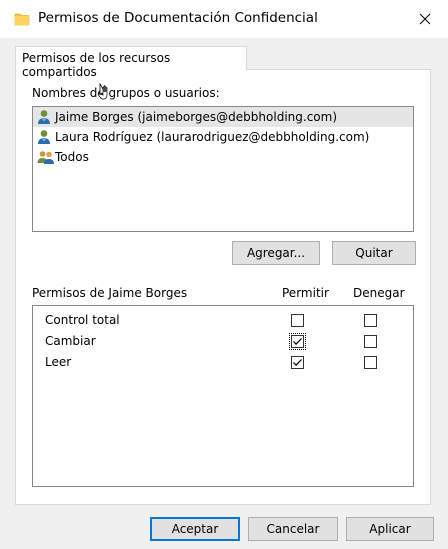 This screenshot has width=448, height=549. What do you see at coordinates (22, 19) in the screenshot?
I see `folder-icon` at bounding box center [22, 19].